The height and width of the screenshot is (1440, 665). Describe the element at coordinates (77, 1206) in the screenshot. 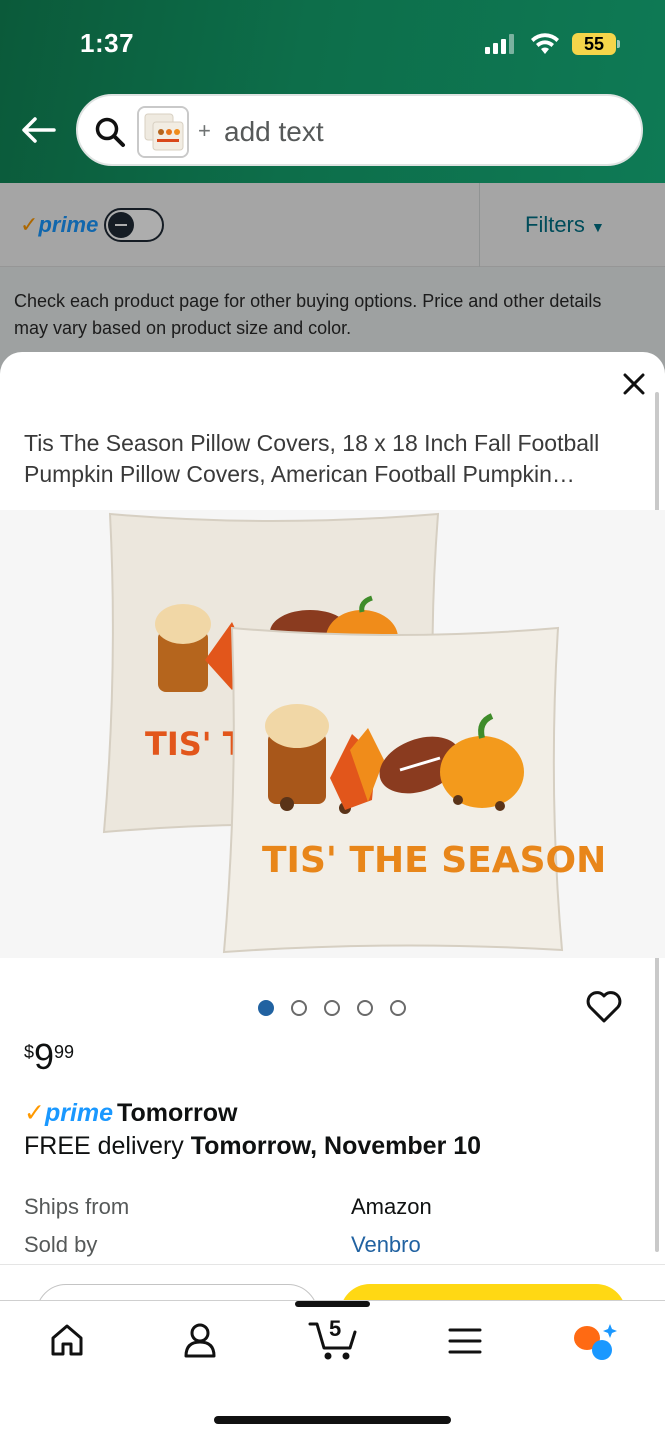

I see `ships-from-label: Ships from` at that location.